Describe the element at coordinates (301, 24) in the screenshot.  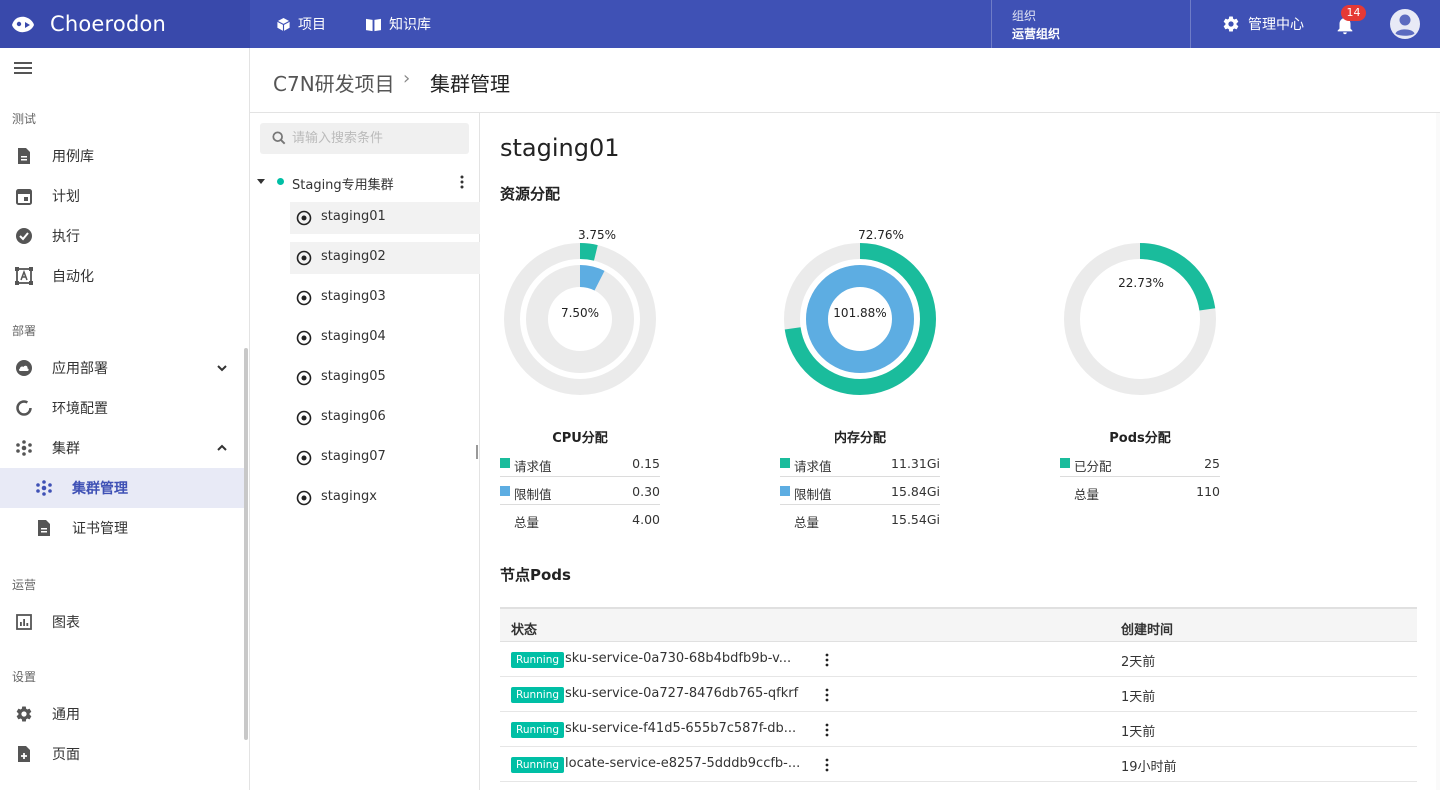
I see `nav-project: 项目` at that location.